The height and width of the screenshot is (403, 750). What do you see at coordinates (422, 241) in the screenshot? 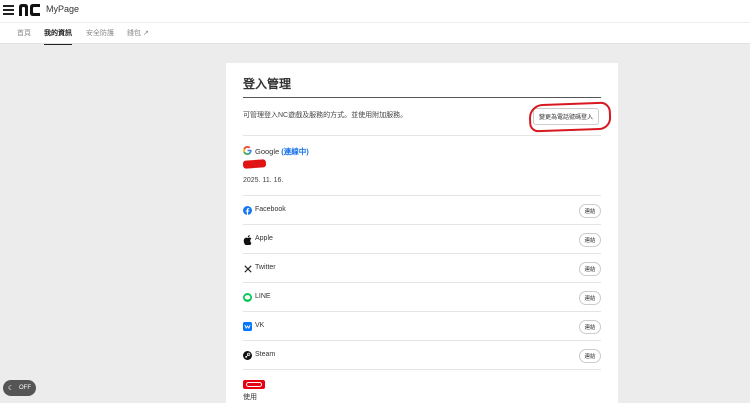
I see `provider-row-apple: Apple 連結` at bounding box center [422, 241].